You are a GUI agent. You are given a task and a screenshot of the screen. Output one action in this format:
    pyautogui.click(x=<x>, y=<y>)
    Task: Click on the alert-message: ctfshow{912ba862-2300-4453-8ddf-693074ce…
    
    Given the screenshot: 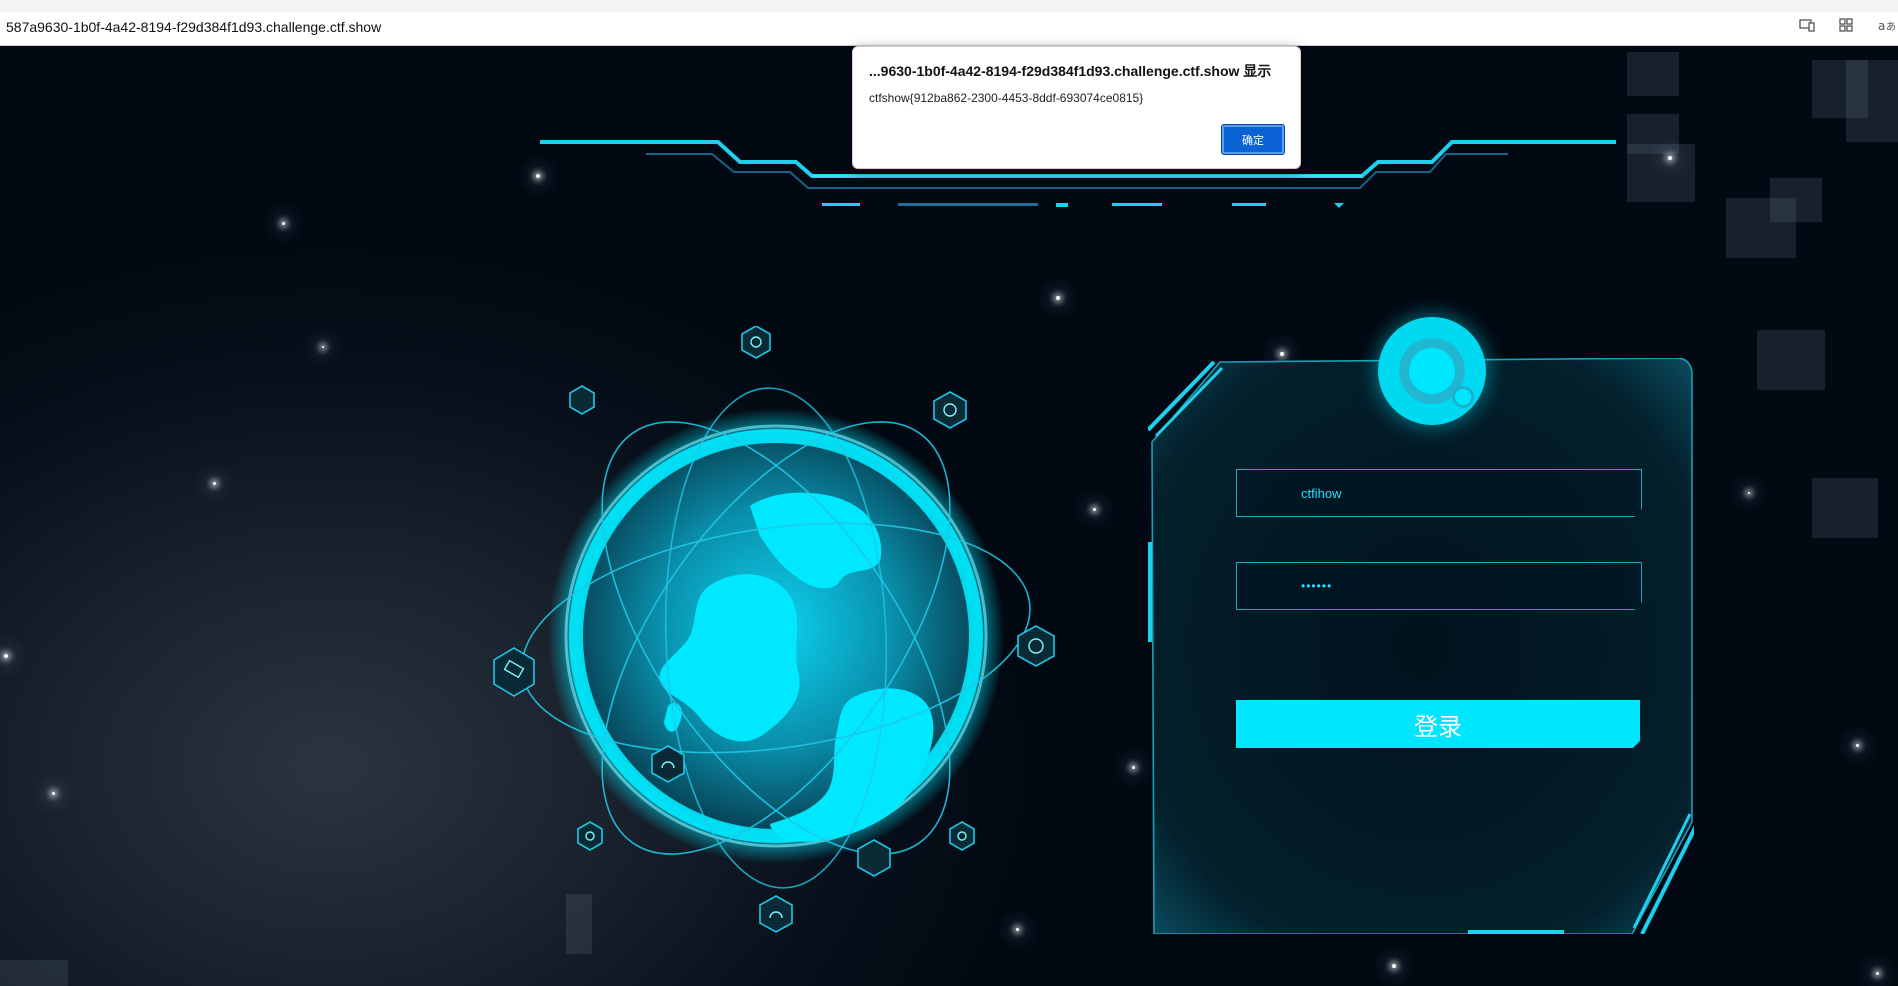 What is the action you would take?
    pyautogui.click(x=1006, y=98)
    